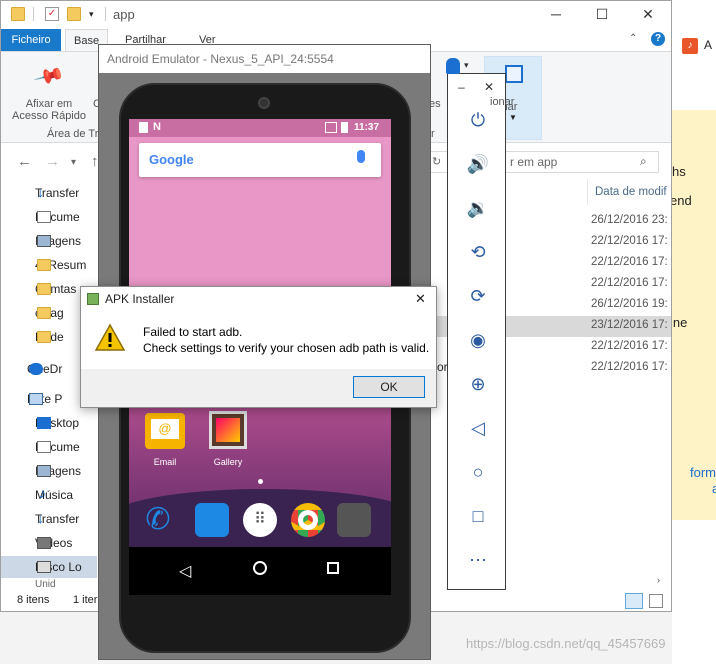 The image size is (716, 664). Describe the element at coordinates (212, 520) in the screenshot. I see `messages-app-icon` at that location.